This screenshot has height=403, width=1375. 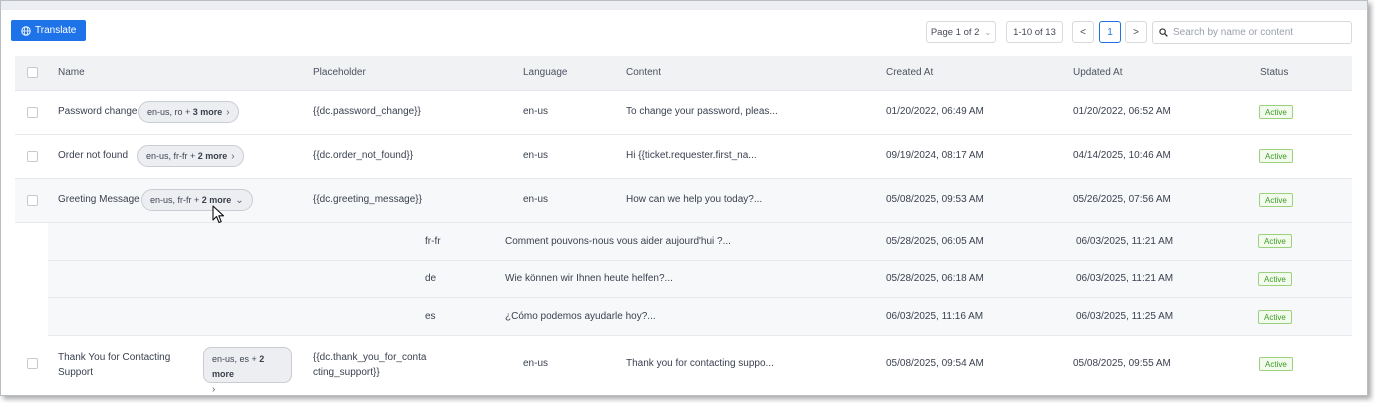 I want to click on row-name-line2: Support, so click(x=76, y=372).